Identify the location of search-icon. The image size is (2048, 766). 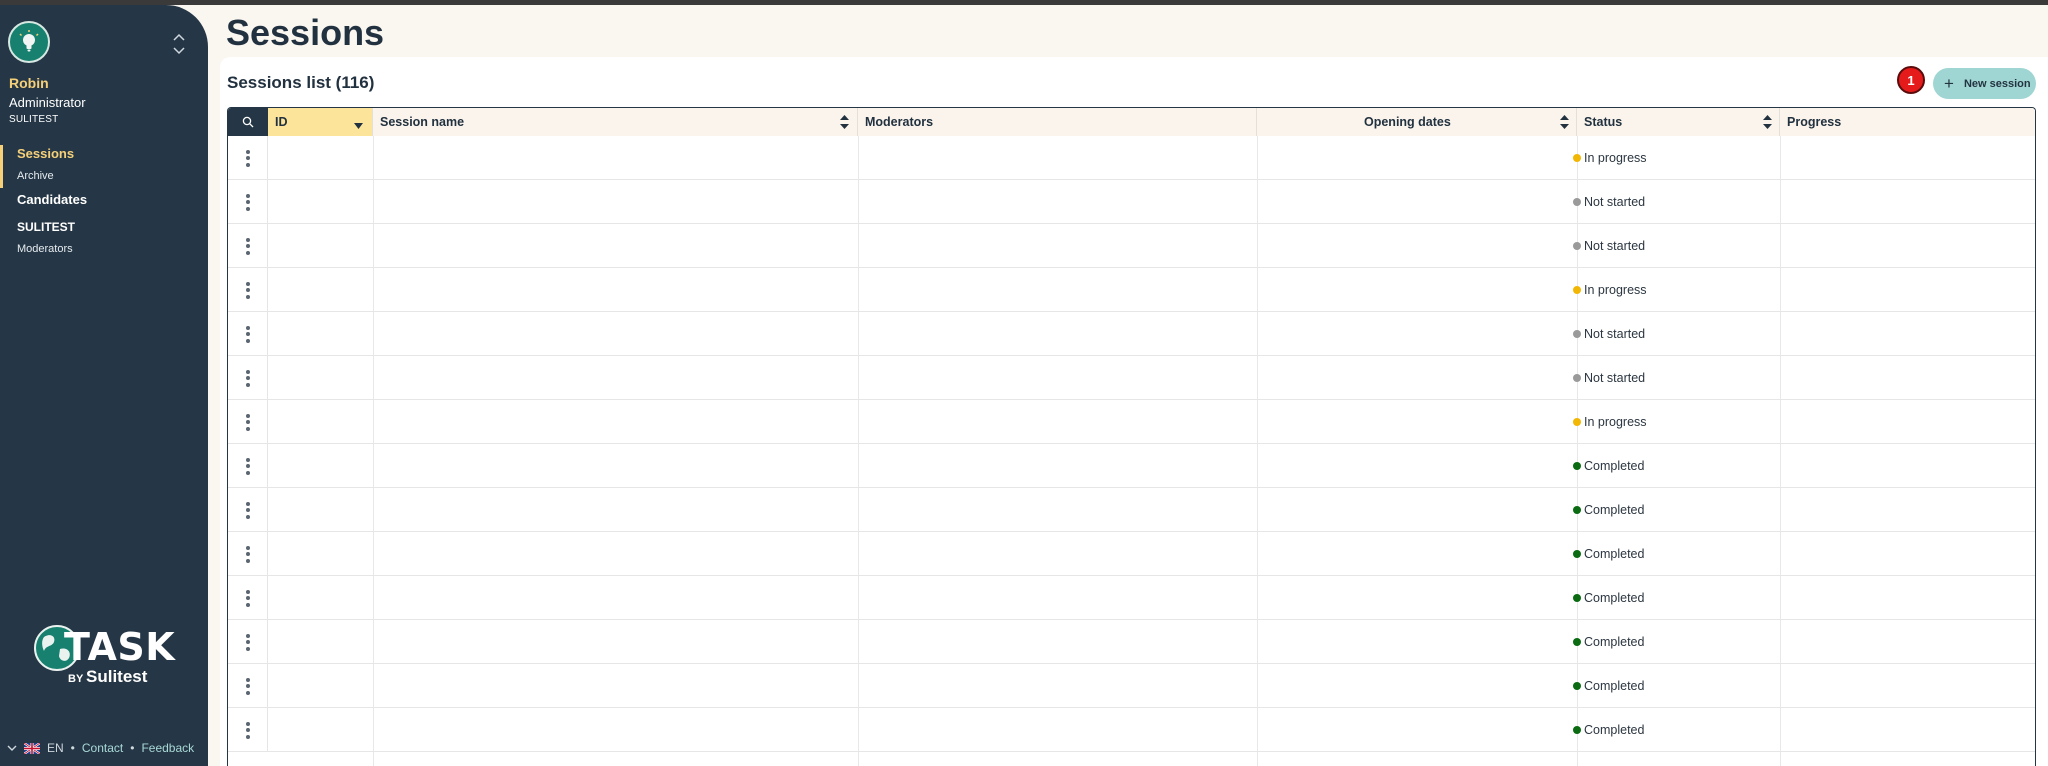
(248, 122).